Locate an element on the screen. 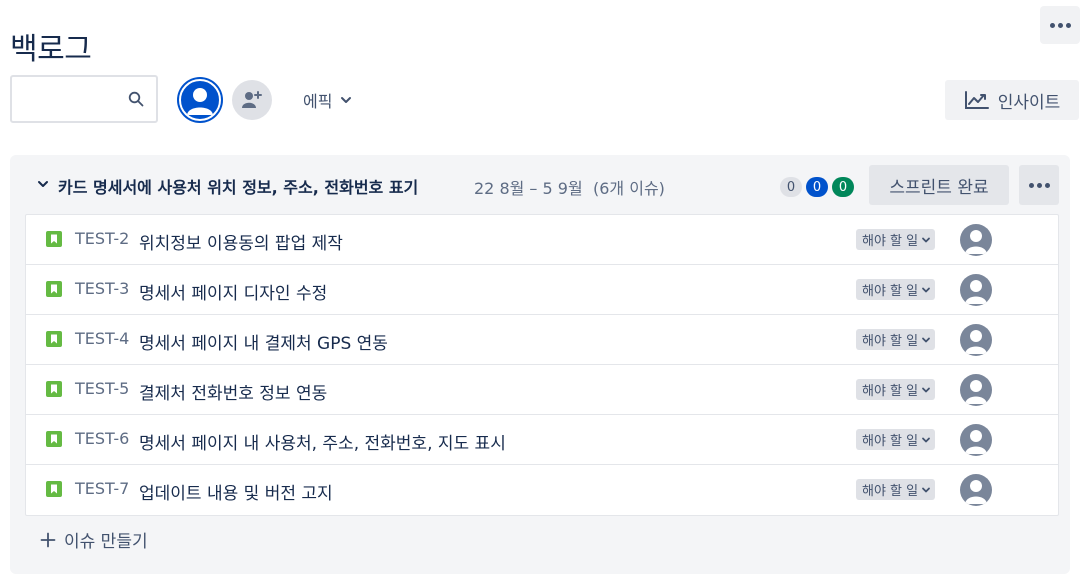 The height and width of the screenshot is (586, 1092). issue-summary: 명세서 페이지 내 사용처, 주소, 전화번호, 지도 표시 is located at coordinates (322, 444).